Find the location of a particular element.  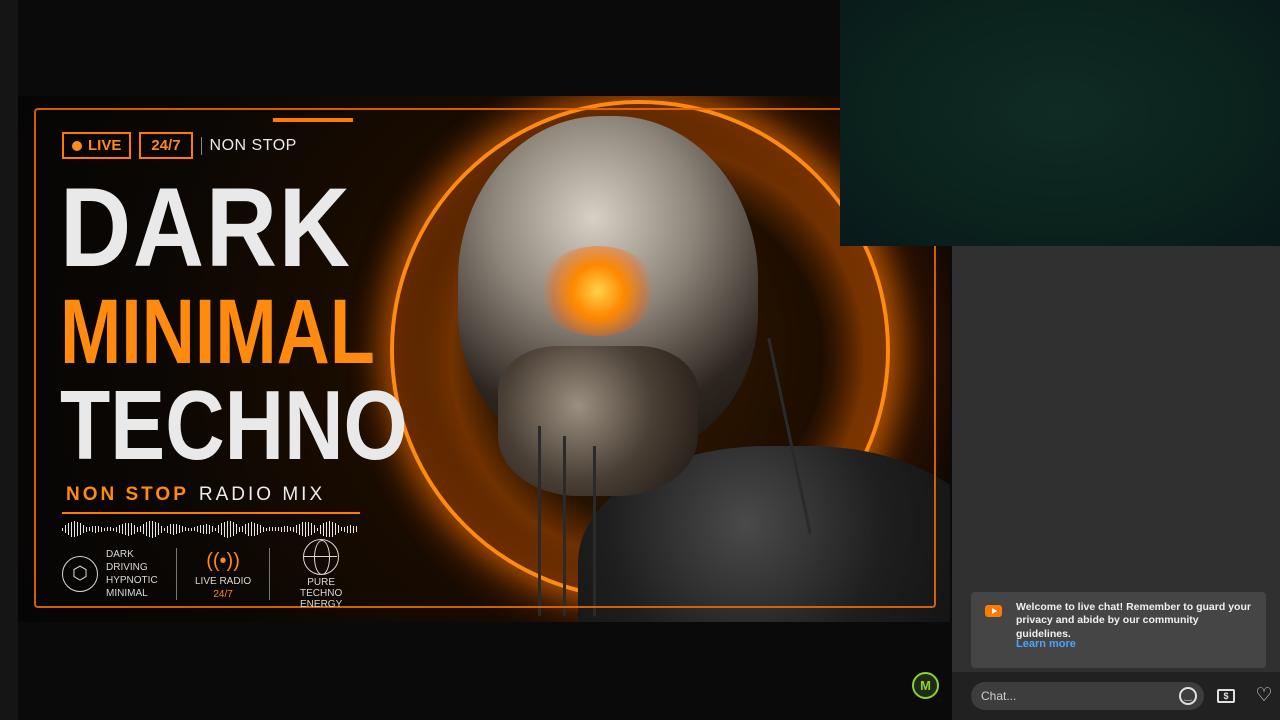

chat-input is located at coordinates (1087, 696).